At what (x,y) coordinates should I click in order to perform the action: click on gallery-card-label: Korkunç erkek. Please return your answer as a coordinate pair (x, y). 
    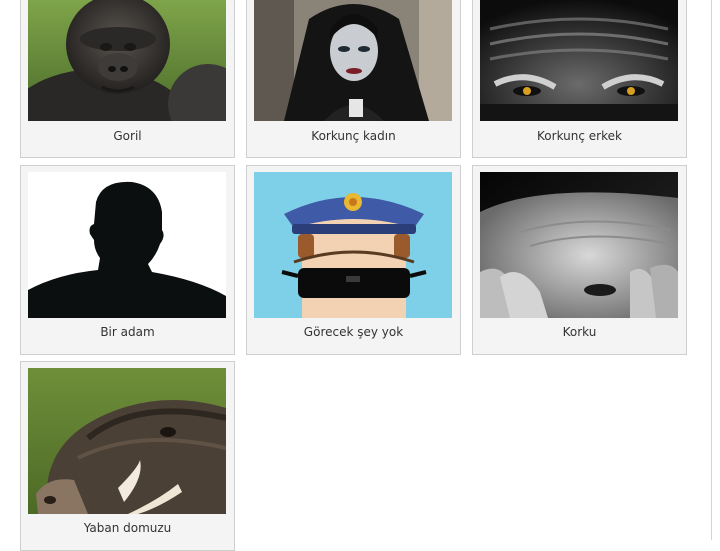
    Looking at the image, I should click on (579, 136).